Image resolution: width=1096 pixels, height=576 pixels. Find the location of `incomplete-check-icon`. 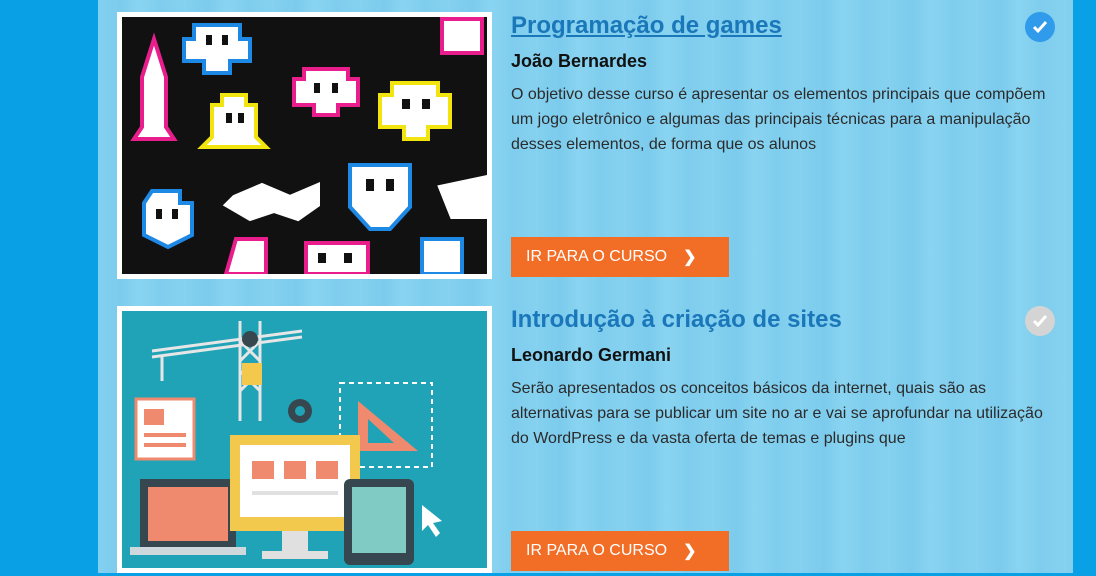

incomplete-check-icon is located at coordinates (1040, 321).